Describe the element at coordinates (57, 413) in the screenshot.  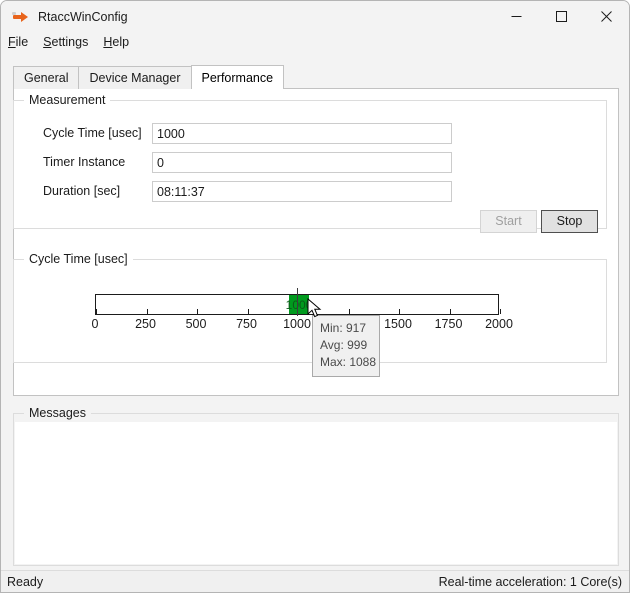
I see `messages-group-legend: Messages` at that location.